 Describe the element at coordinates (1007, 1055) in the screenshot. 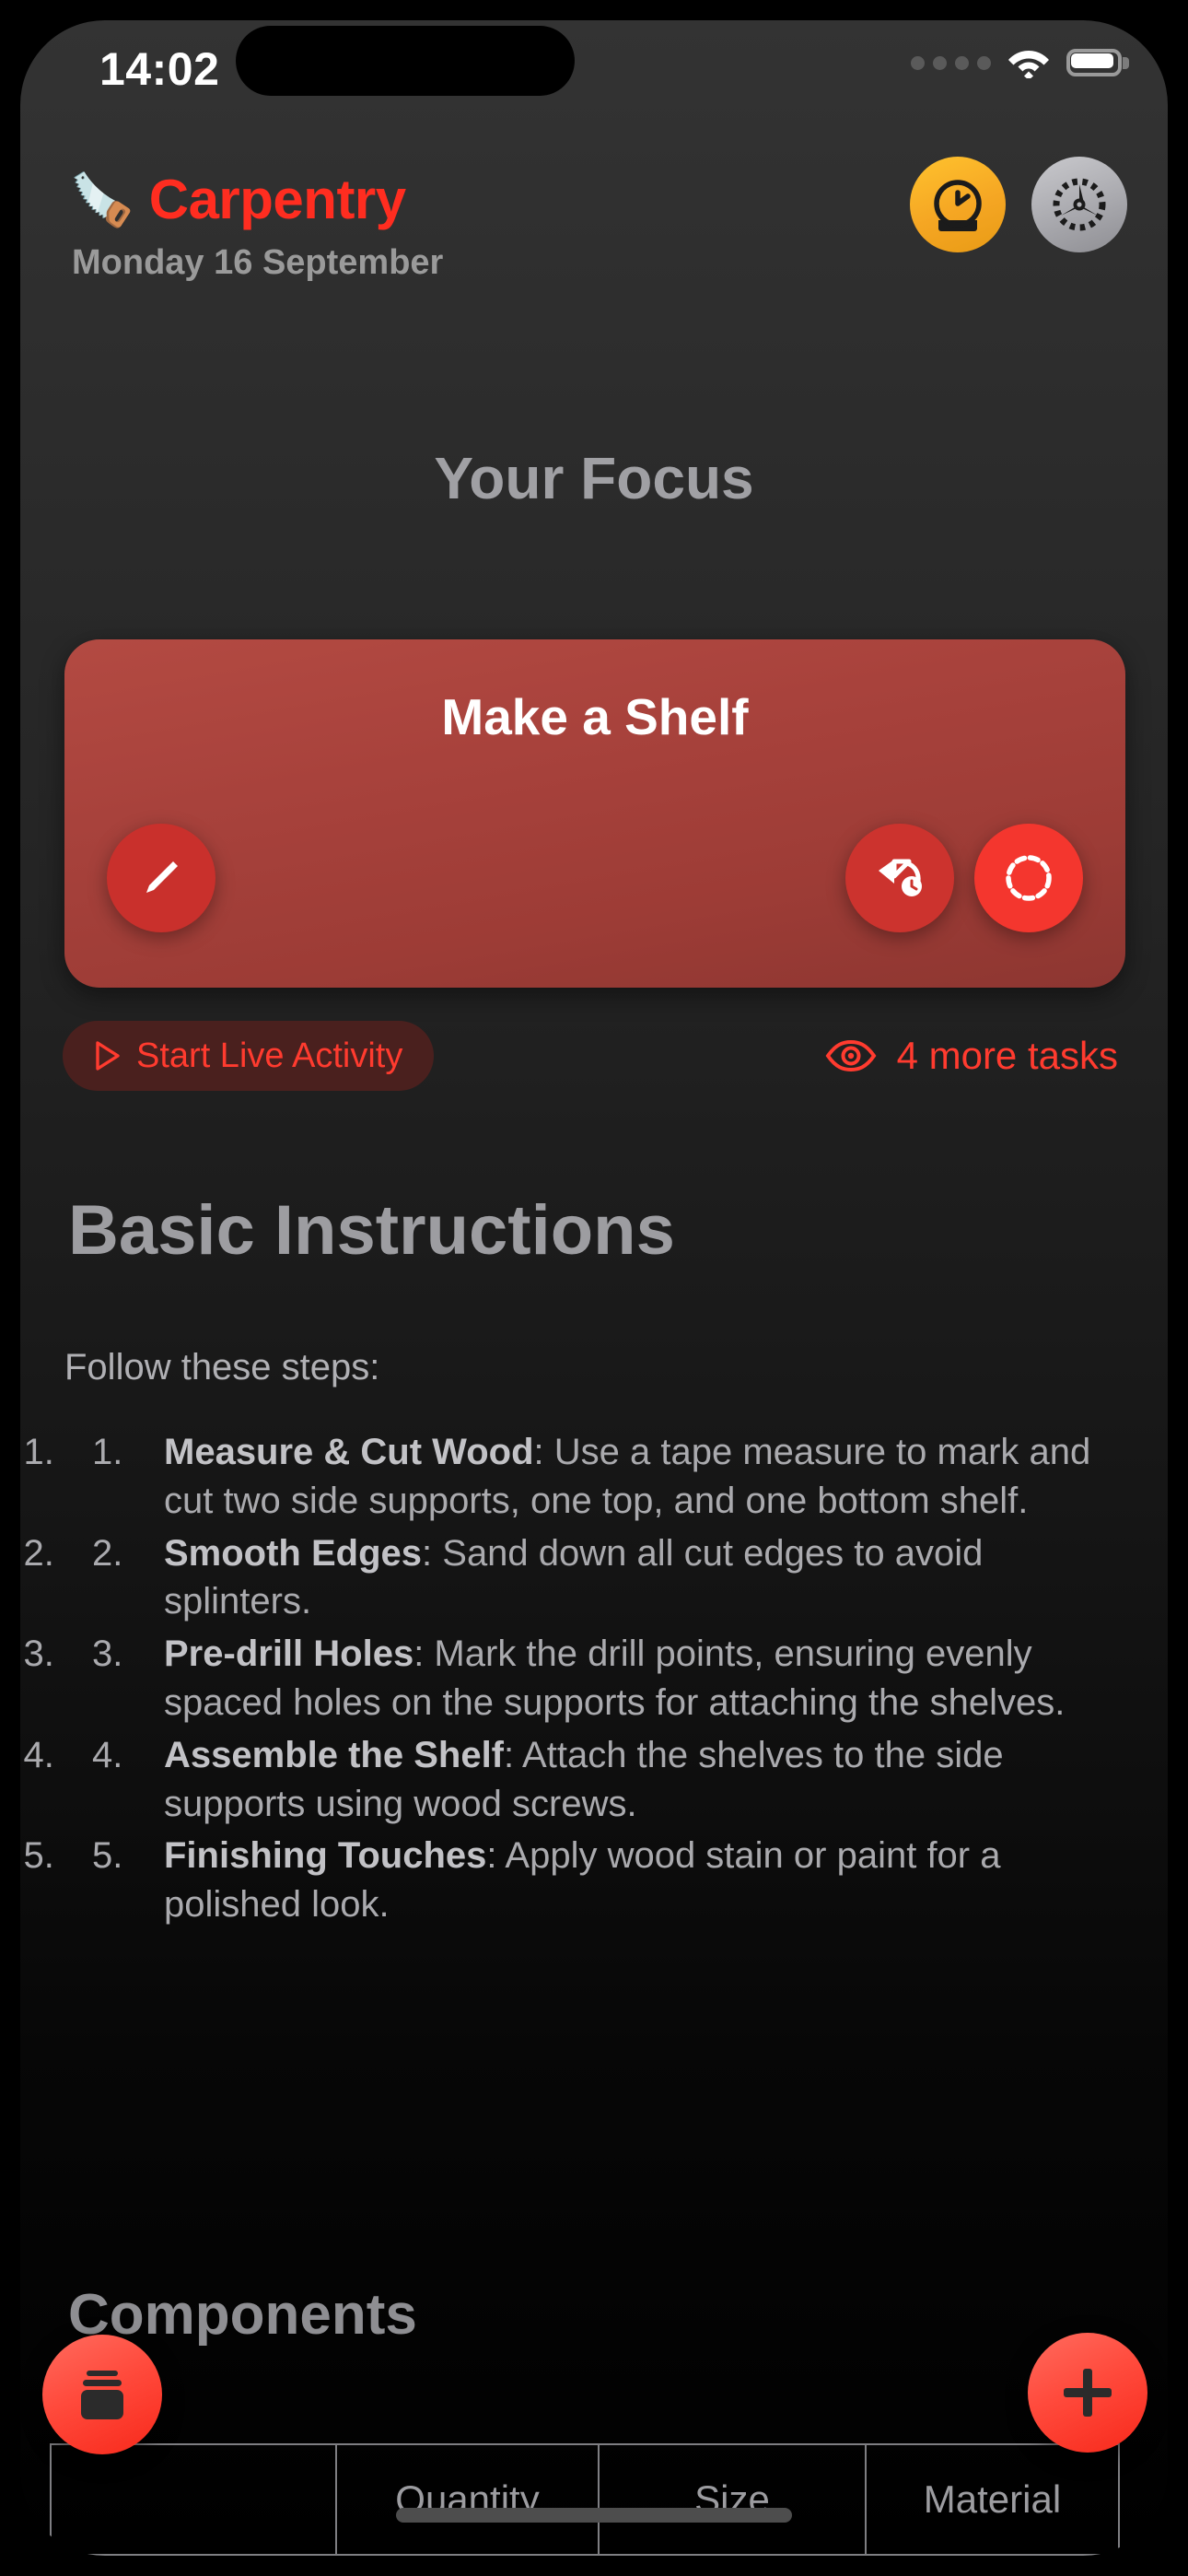

I see `more-tasks-label: 4 more tasks` at that location.